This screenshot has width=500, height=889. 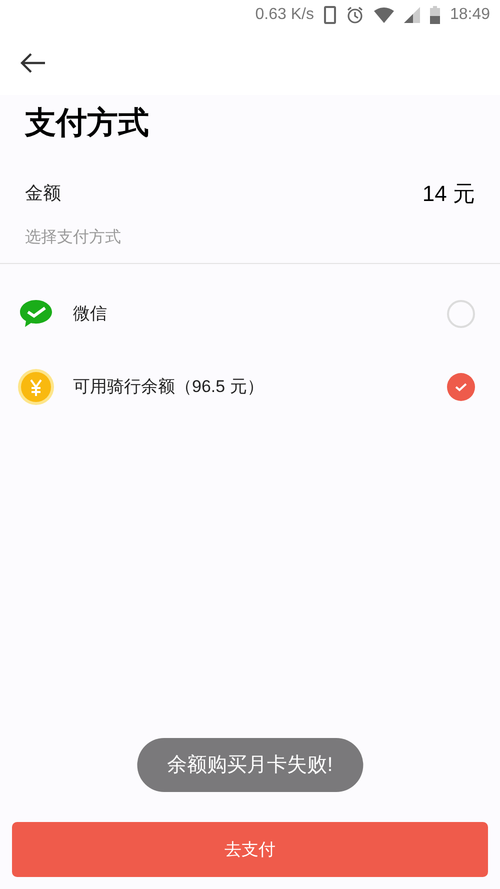 What do you see at coordinates (169, 387) in the screenshot?
I see `option-label: 可用骑行余额（96.5 元）` at bounding box center [169, 387].